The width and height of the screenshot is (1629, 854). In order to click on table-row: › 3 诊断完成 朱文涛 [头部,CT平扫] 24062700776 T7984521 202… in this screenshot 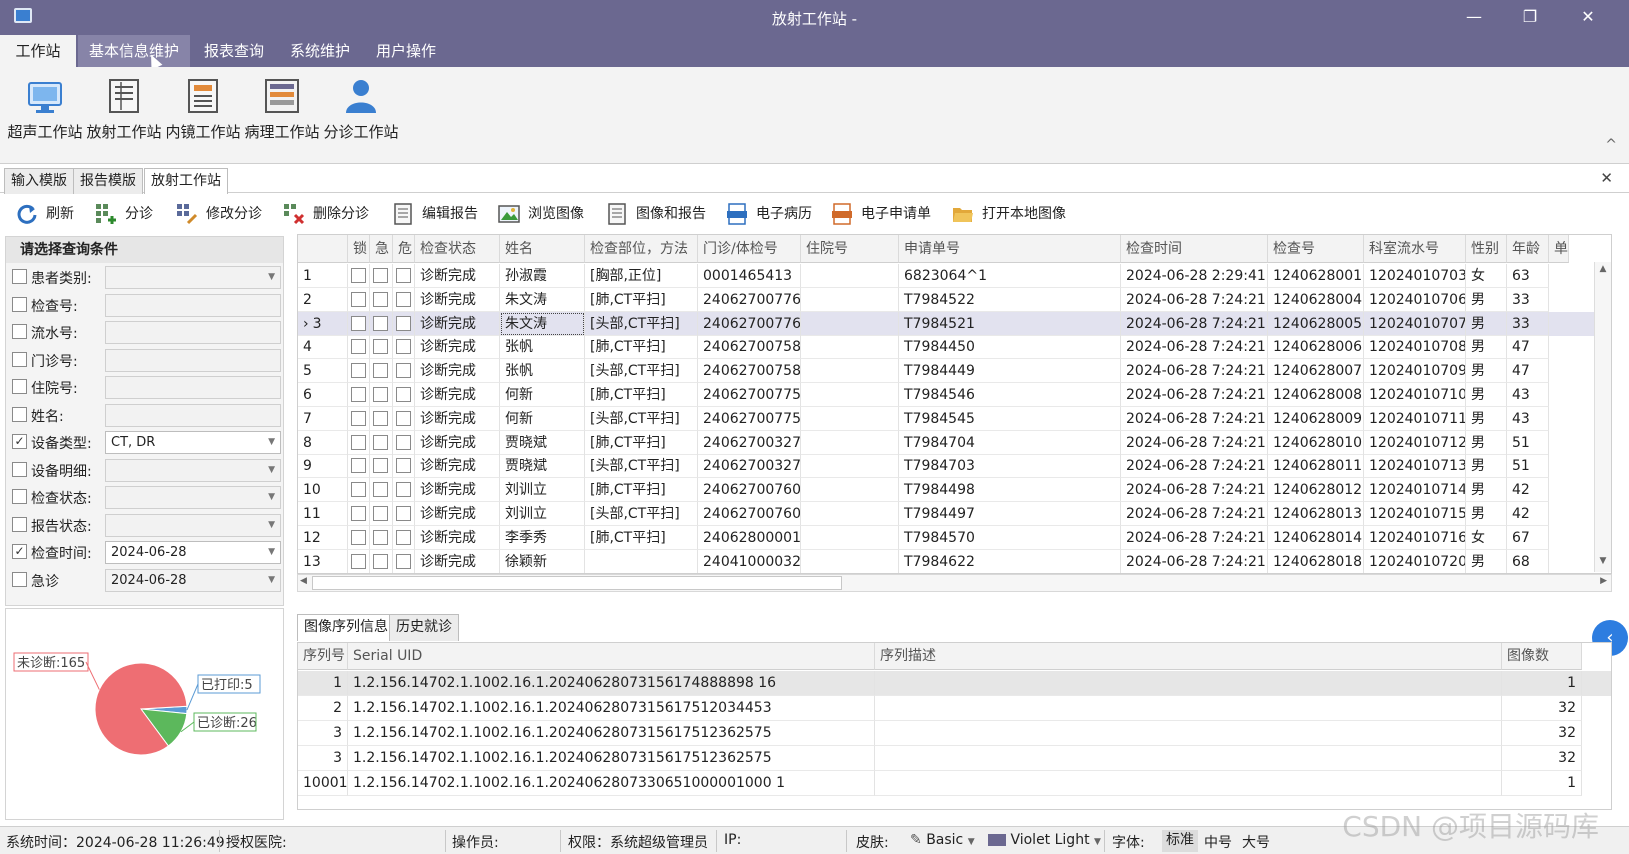, I will do `click(954, 323)`.